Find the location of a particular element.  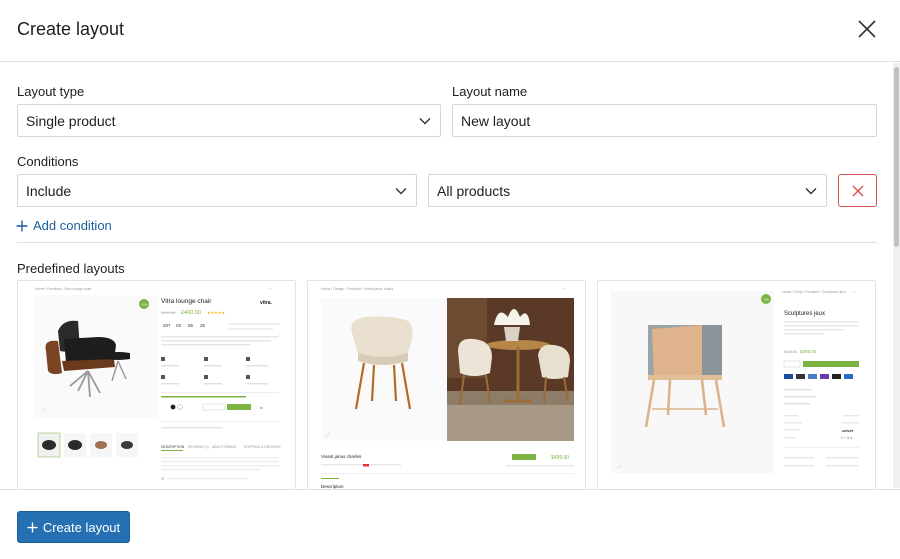

dialog-footer: Create layout is located at coordinates (450, 524).